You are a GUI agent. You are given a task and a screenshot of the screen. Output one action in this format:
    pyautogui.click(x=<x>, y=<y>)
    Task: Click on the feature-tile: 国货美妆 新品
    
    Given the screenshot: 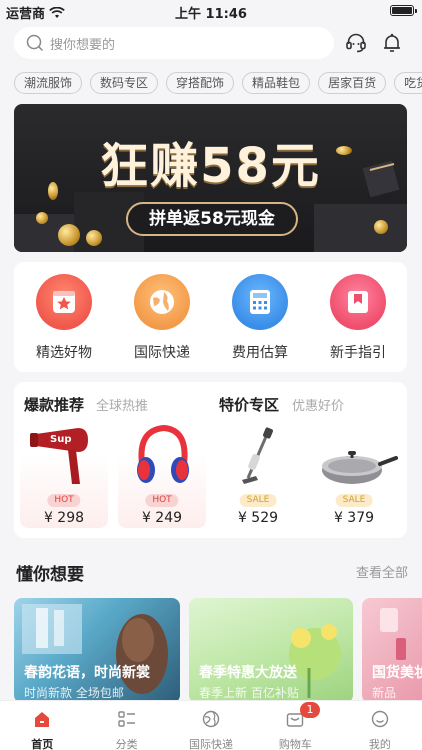 What is the action you would take?
    pyautogui.click(x=392, y=650)
    